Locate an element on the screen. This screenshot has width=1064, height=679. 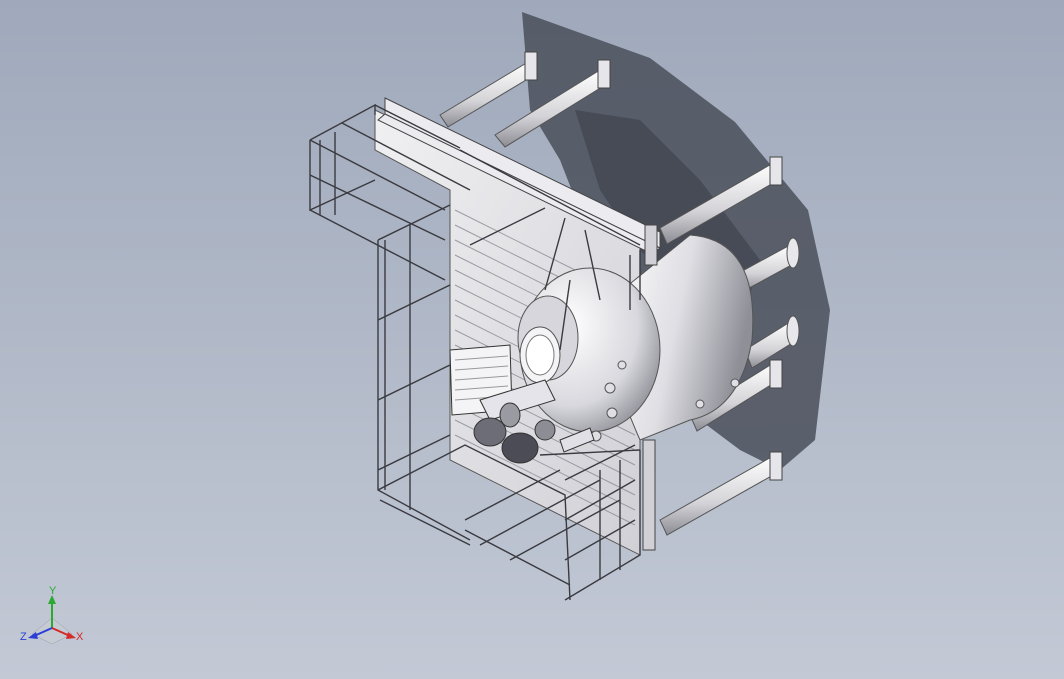
axis-triad: Y X Z is located at coordinates (52, 615).